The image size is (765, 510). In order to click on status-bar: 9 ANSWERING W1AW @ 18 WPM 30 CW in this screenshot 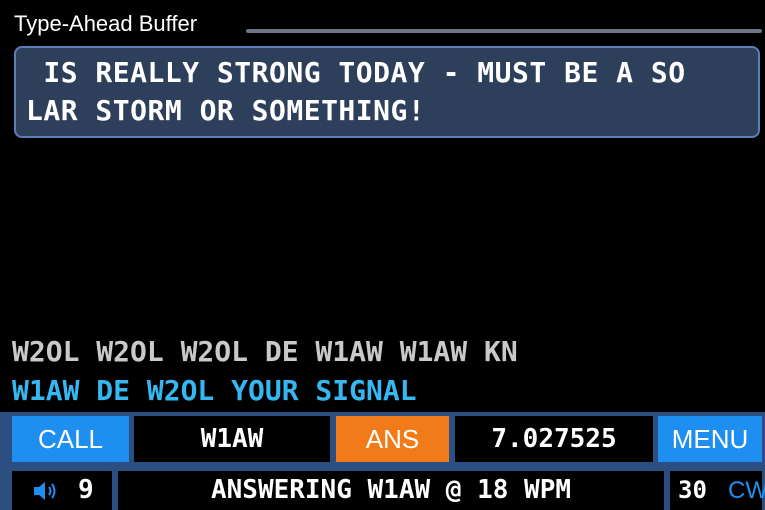, I will do `click(382, 487)`.